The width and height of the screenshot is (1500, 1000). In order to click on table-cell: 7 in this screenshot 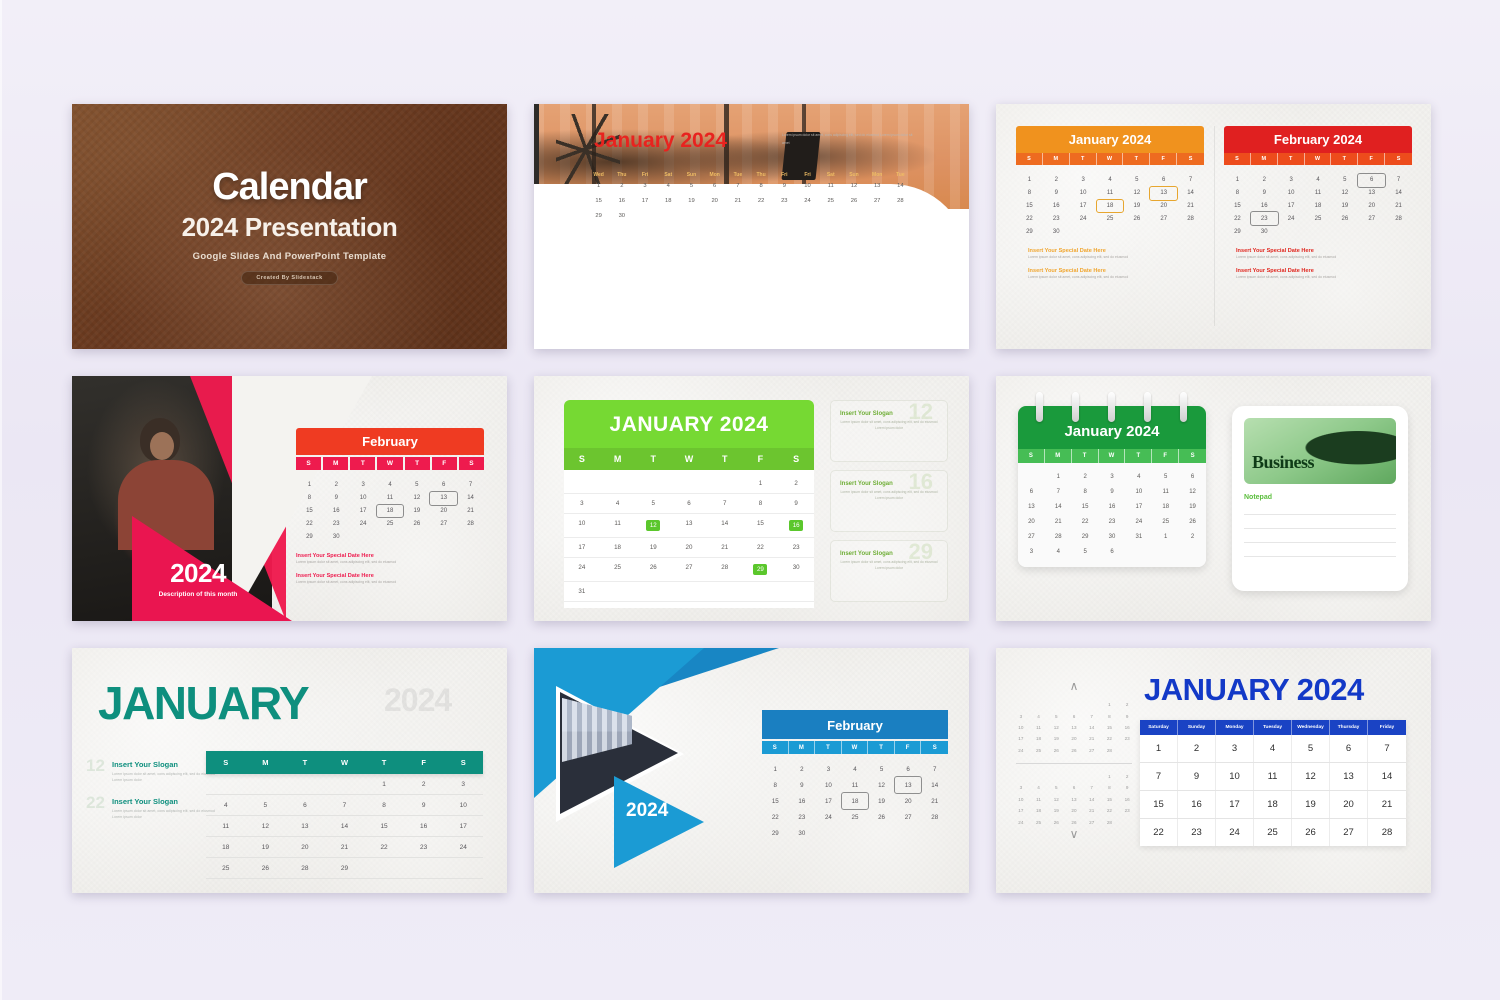, I will do `click(1159, 776)`.